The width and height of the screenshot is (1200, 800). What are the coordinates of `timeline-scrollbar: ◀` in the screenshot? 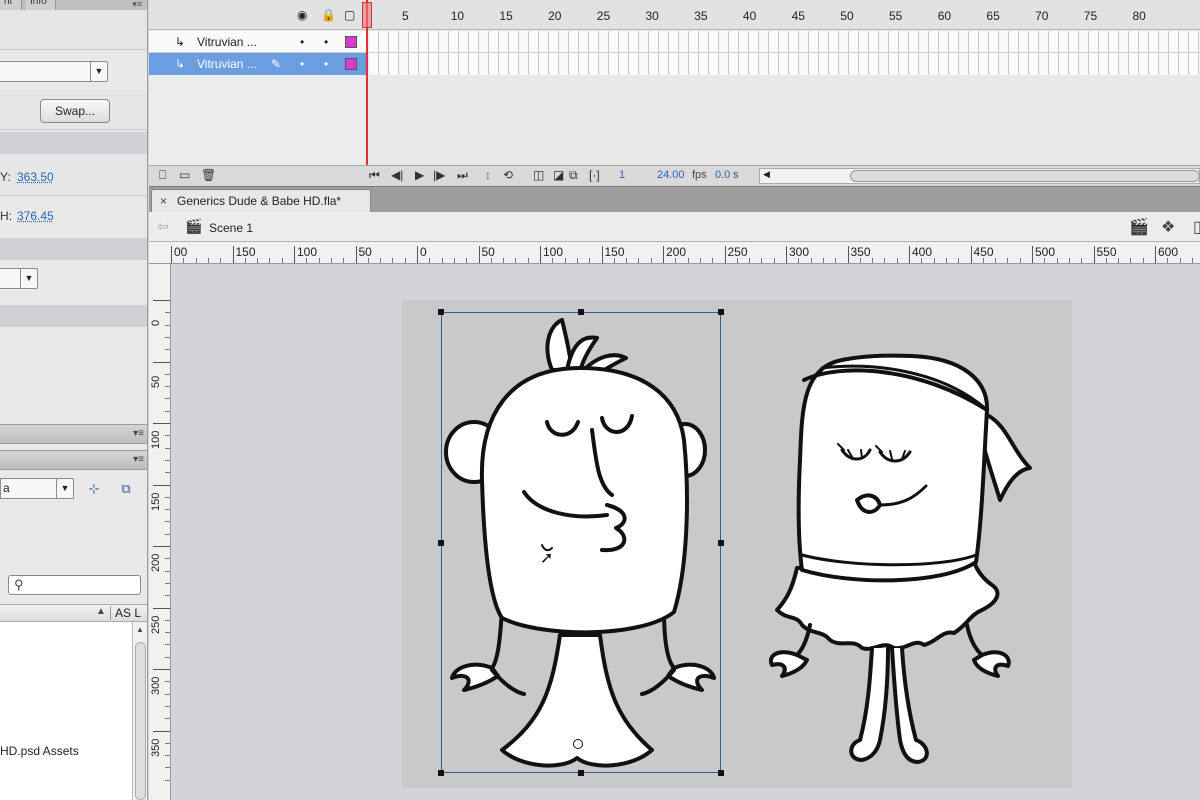 It's located at (979, 176).